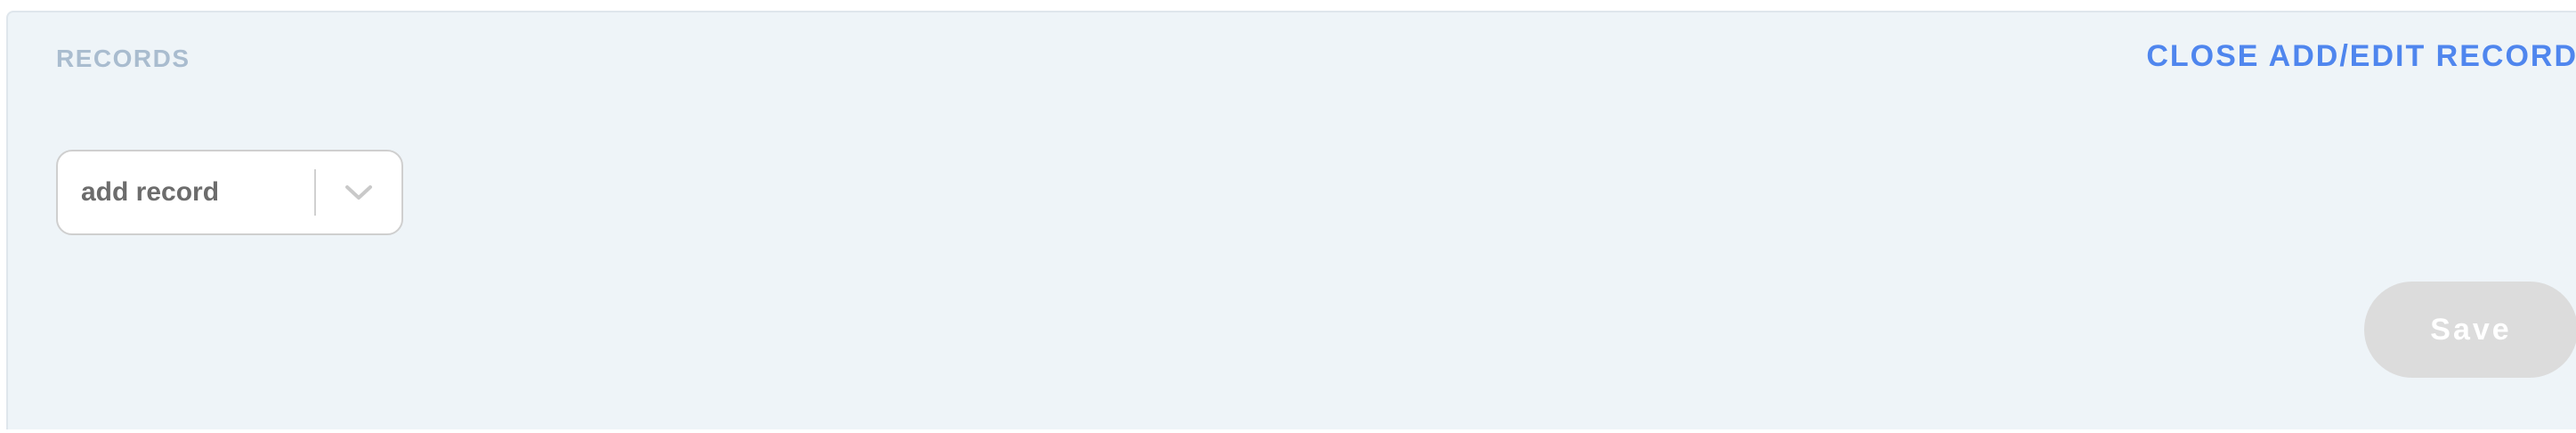 Image resolution: width=2576 pixels, height=433 pixels. What do you see at coordinates (2361, 56) in the screenshot?
I see `close-add-edit-record-link: CLOSE ADD/EDIT RECORD` at bounding box center [2361, 56].